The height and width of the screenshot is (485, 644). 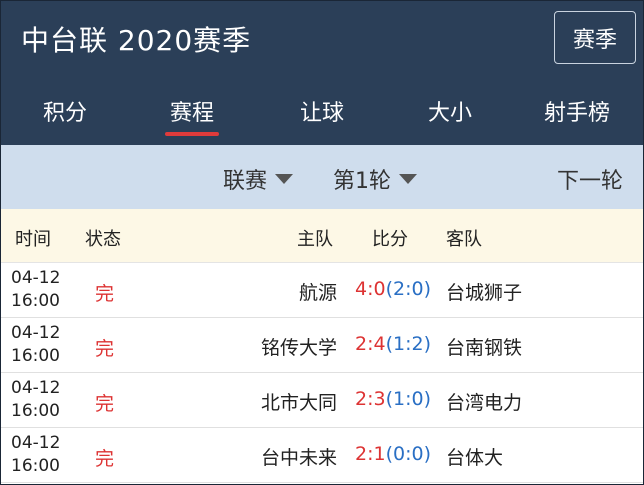 I want to click on page-title: 中台联 2020赛季, so click(x=136, y=40).